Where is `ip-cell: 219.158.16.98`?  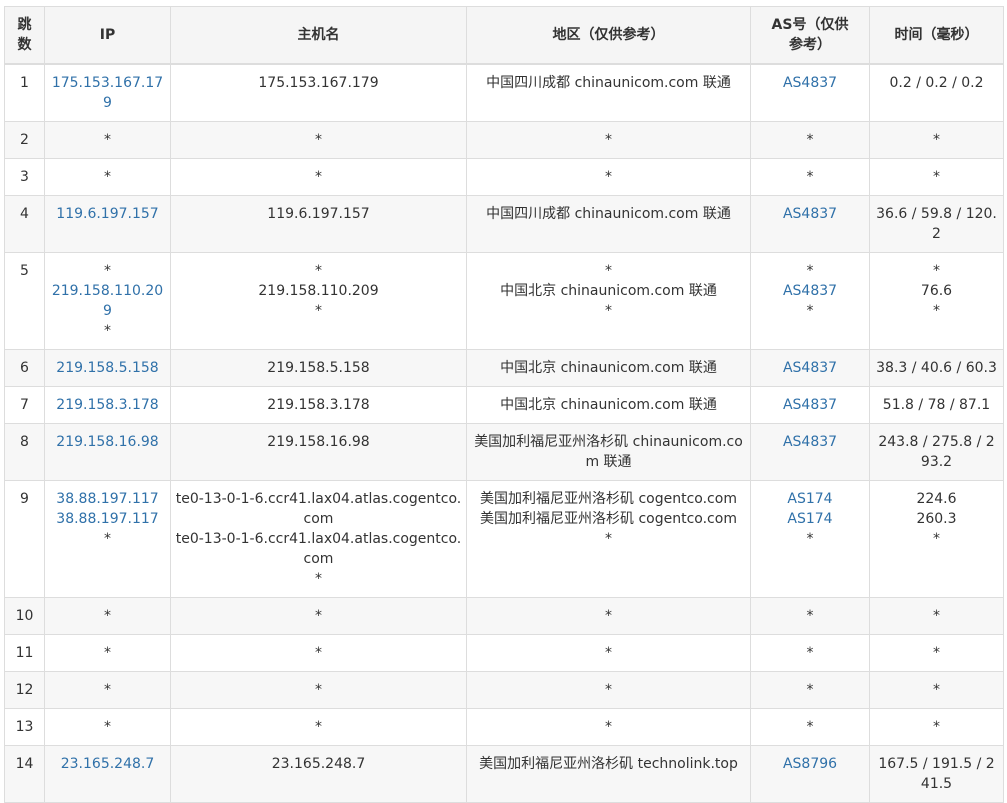
ip-cell: 219.158.16.98 is located at coordinates (107, 451).